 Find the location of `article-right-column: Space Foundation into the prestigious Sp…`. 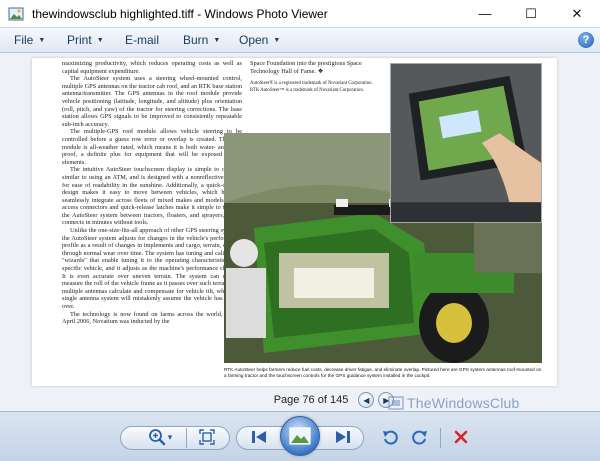

article-right-column: Space Foundation into the prestigious Sp… is located at coordinates (315, 77).